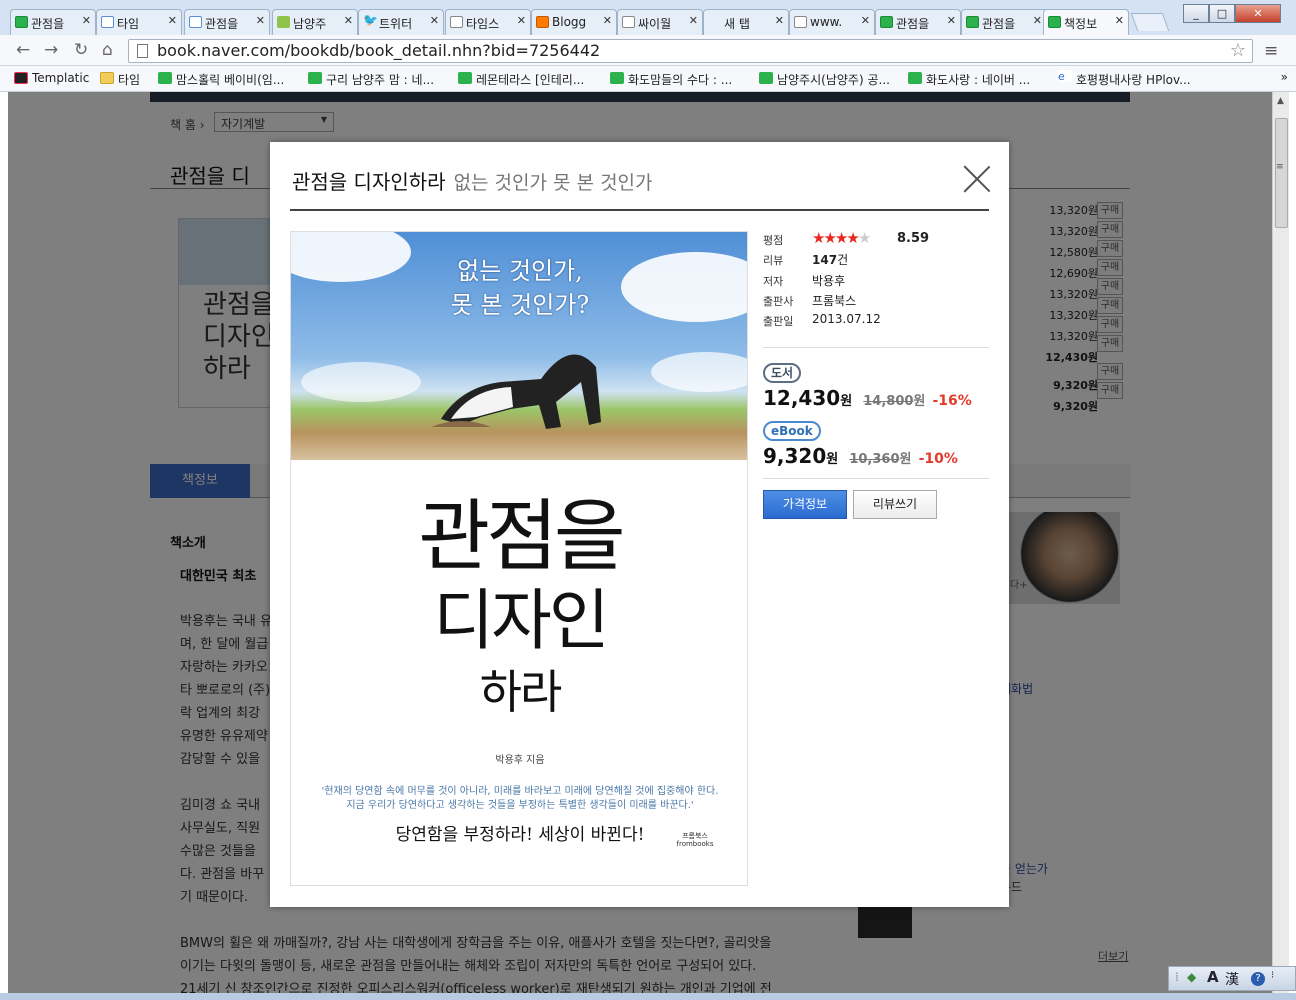 The width and height of the screenshot is (1296, 1000). Describe the element at coordinates (834, 300) in the screenshot. I see `publisher-name: 프롬북스` at that location.